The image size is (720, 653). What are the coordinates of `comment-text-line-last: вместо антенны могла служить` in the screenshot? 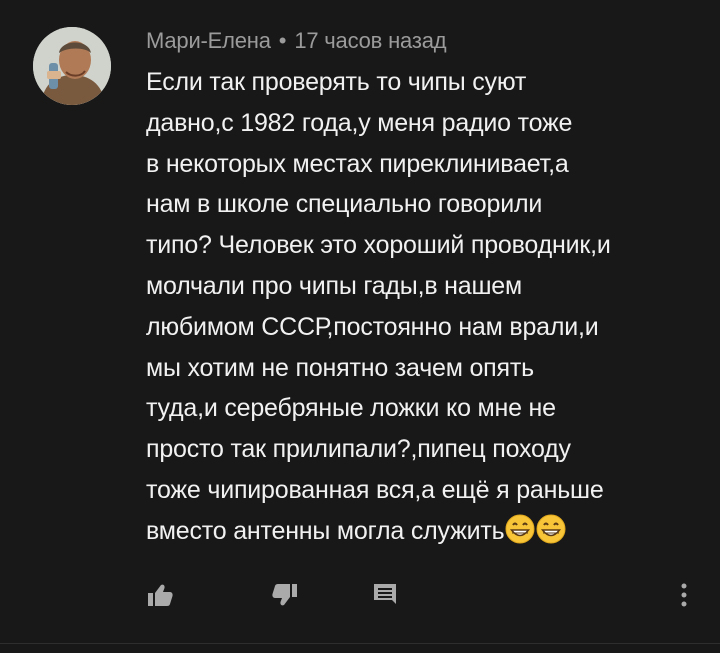 It's located at (426, 531).